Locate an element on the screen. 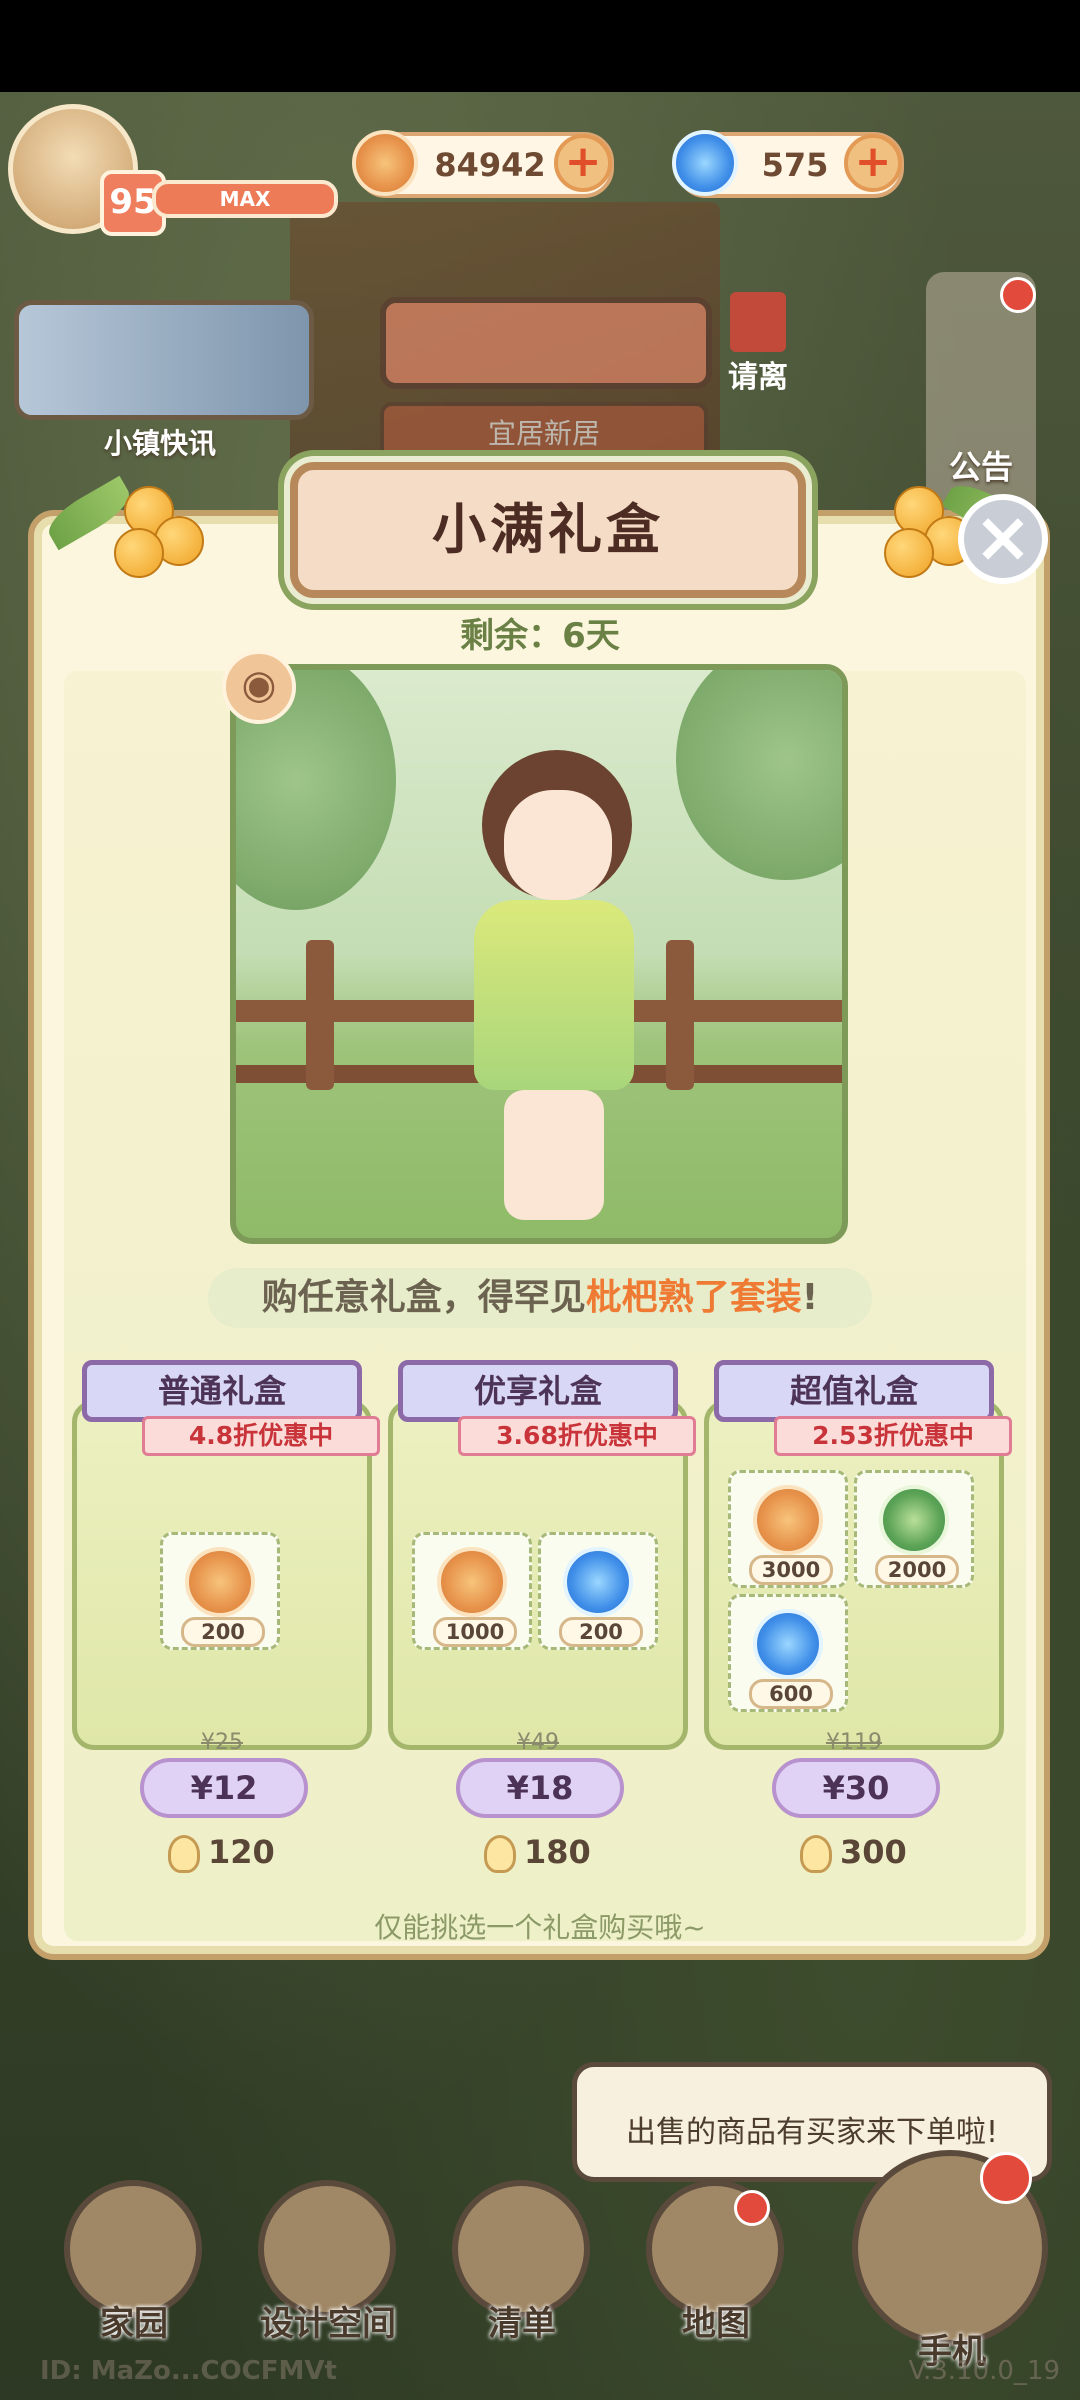 The width and height of the screenshot is (1080, 2400). box-name: 优享礼盒 is located at coordinates (538, 1391).